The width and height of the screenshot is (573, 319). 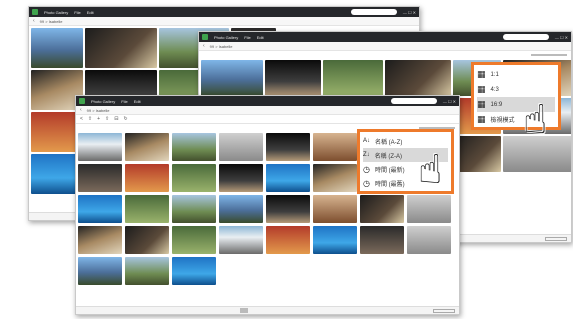 I want to click on page-selector, so click(x=244, y=310).